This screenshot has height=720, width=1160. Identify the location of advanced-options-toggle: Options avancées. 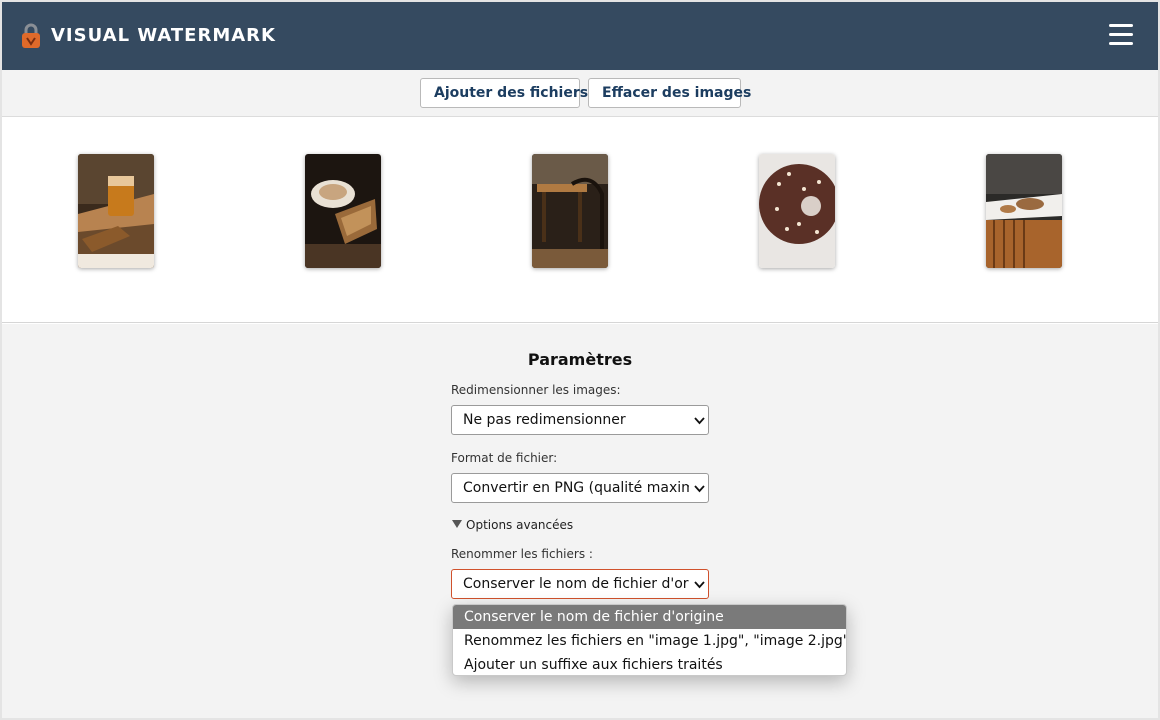
(512, 525).